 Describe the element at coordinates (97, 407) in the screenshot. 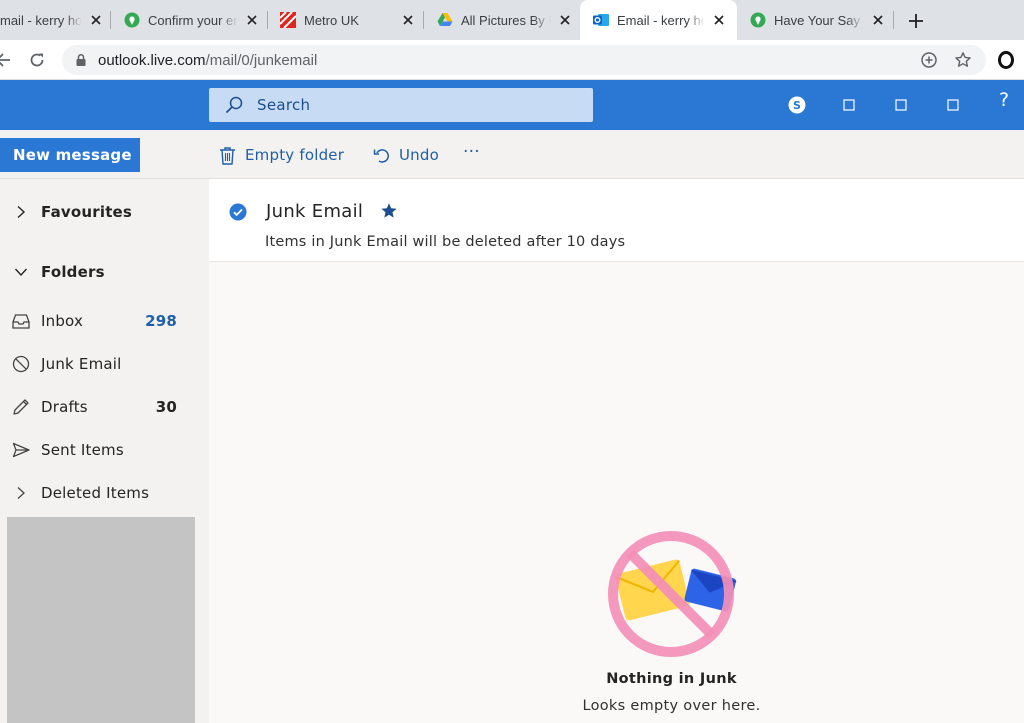

I see `sidebar-item-drafts: Drafts 30` at that location.